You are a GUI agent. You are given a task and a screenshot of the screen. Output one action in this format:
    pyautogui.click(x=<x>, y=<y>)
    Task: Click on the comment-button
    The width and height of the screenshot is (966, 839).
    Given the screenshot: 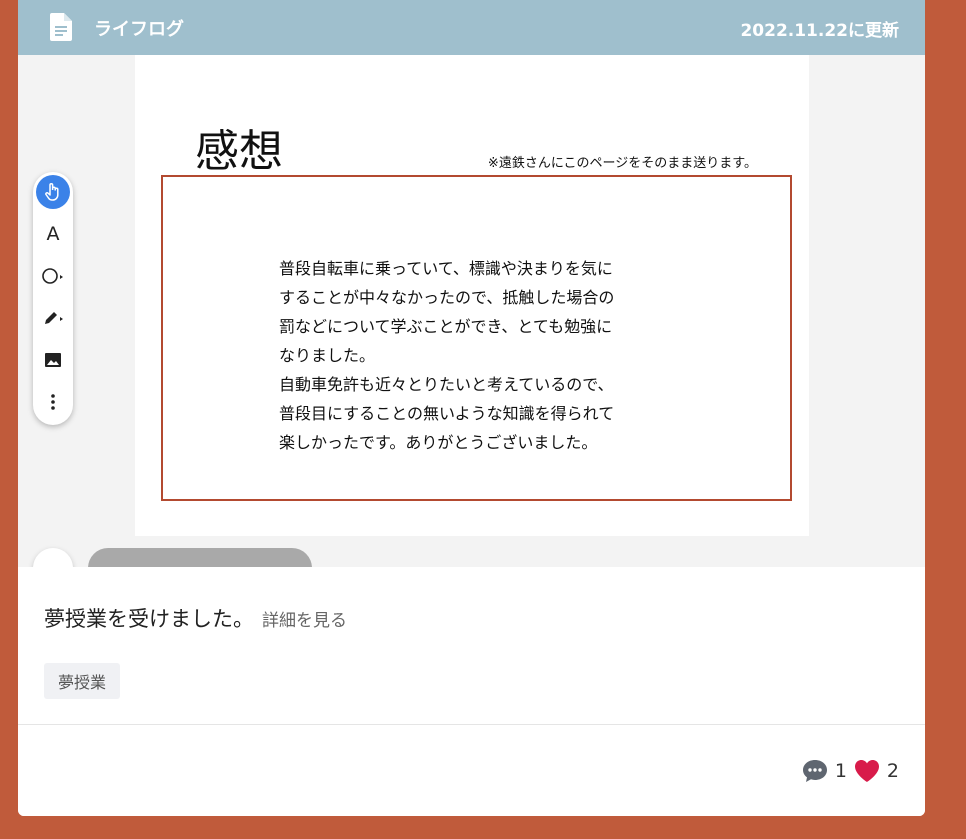 What is the action you would take?
    pyautogui.click(x=815, y=771)
    